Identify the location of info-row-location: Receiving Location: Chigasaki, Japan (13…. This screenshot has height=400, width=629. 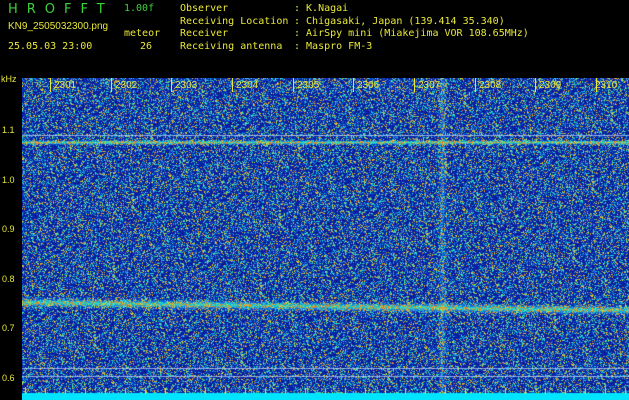
(342, 21).